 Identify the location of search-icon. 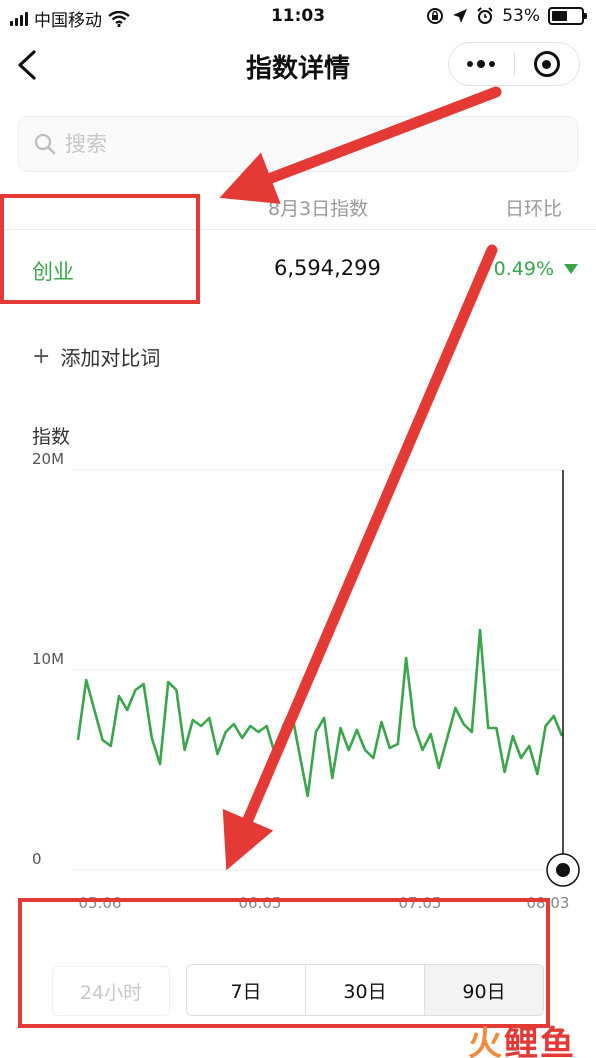
(45, 144).